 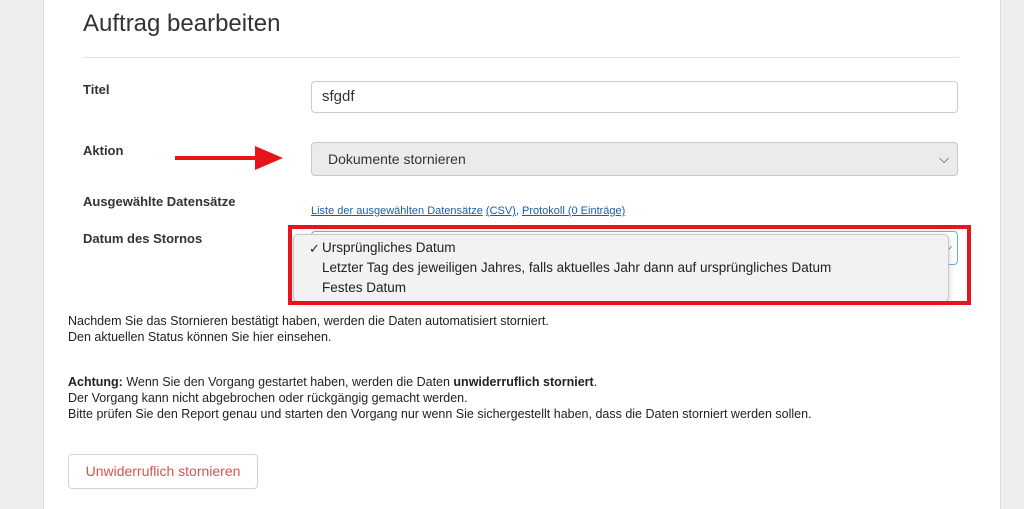 I want to click on selected-records-link: Liste der ausgewählten Datensätze, so click(x=397, y=211).